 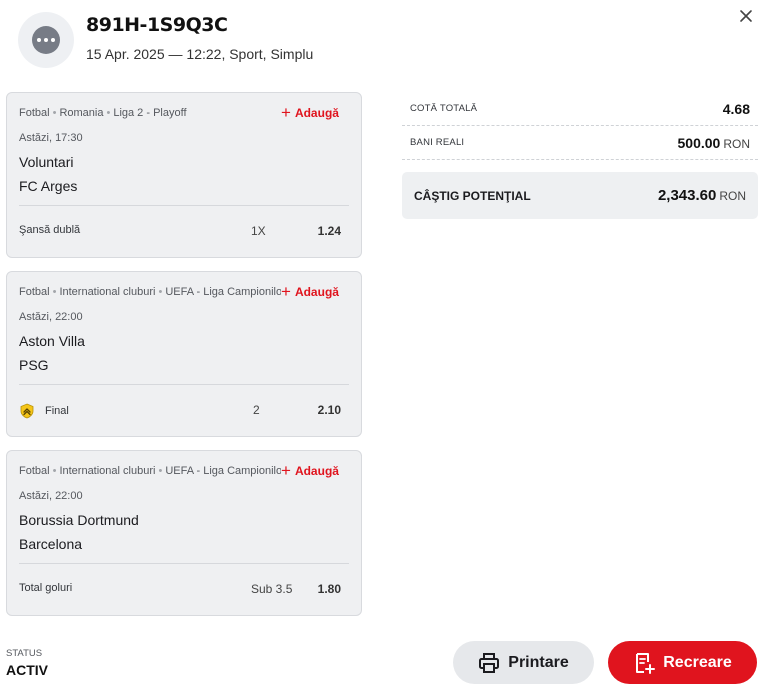 I want to click on market-name: Şansă dublă, so click(x=50, y=230).